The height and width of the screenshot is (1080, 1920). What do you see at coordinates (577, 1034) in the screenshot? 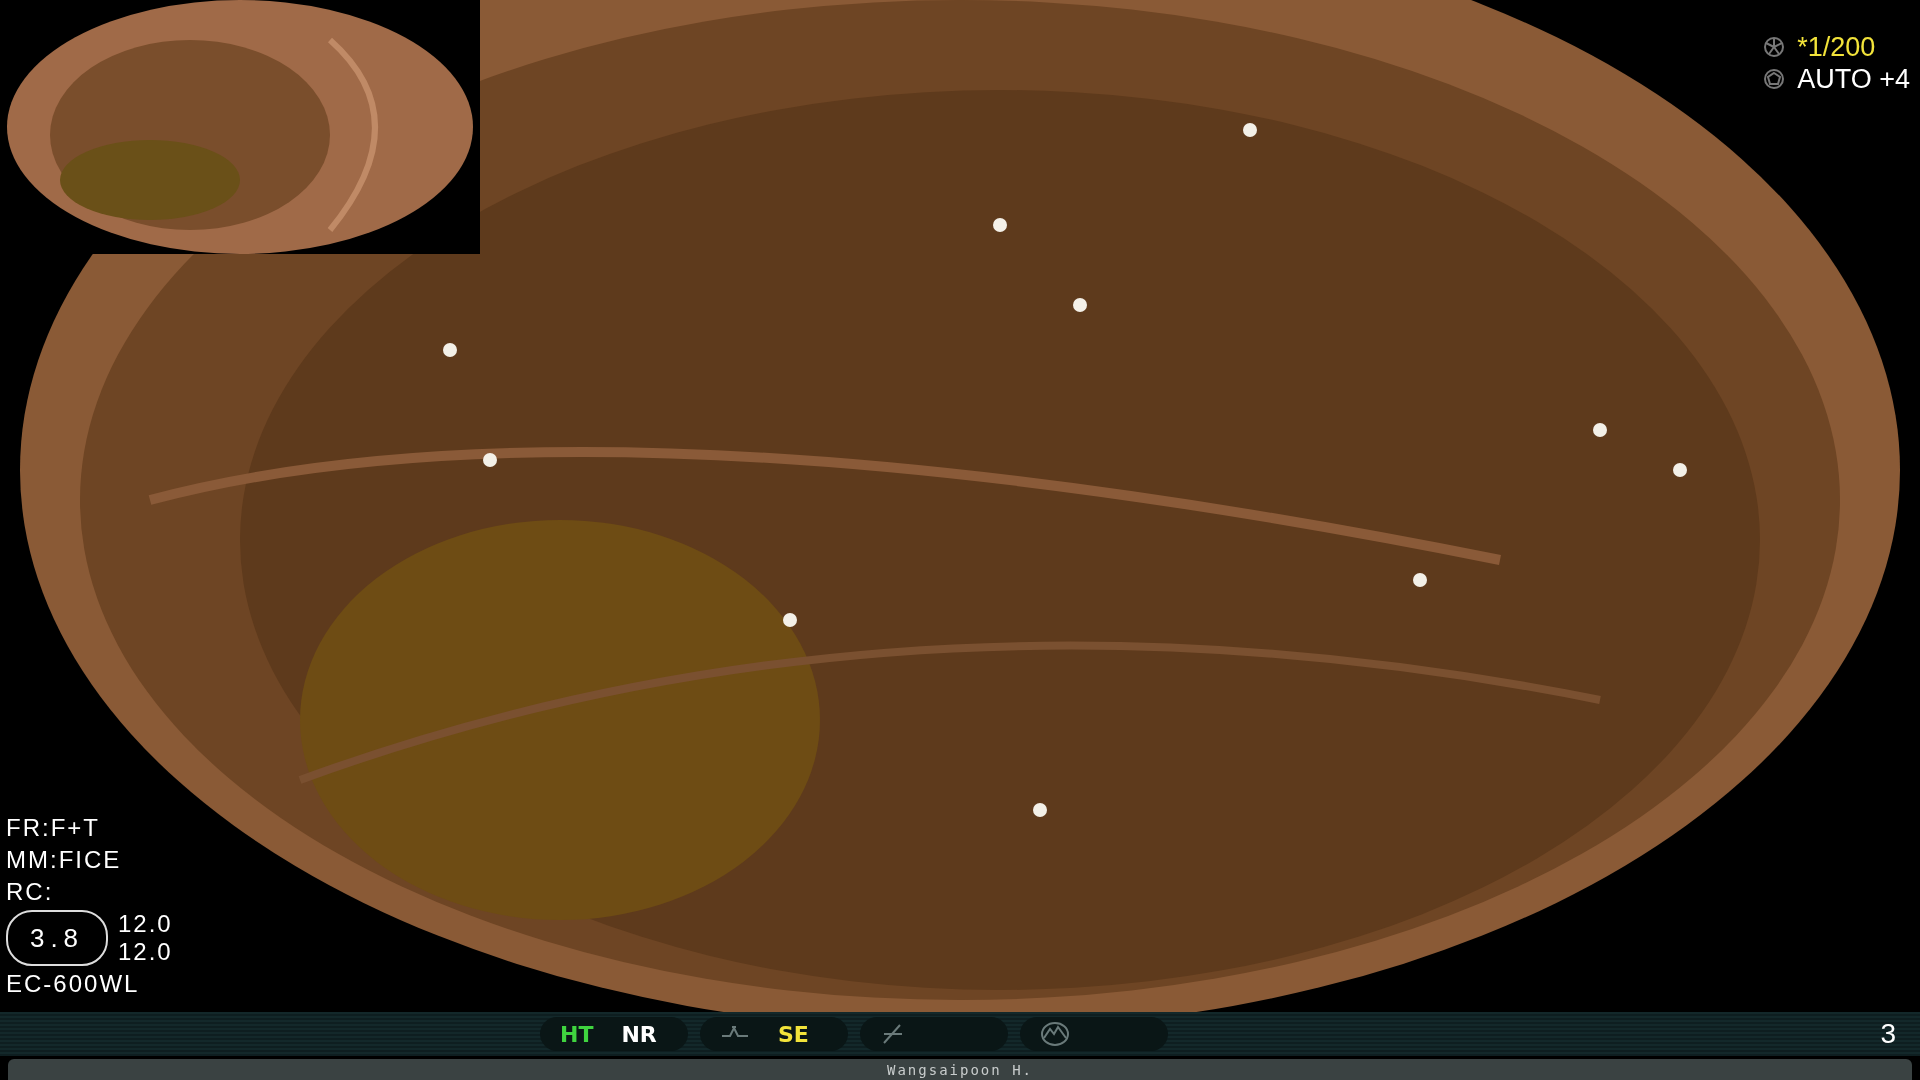
I see `mode-indicator: HT` at bounding box center [577, 1034].